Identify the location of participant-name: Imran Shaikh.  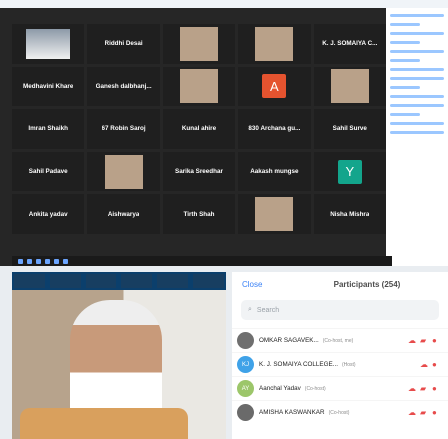
(48, 129).